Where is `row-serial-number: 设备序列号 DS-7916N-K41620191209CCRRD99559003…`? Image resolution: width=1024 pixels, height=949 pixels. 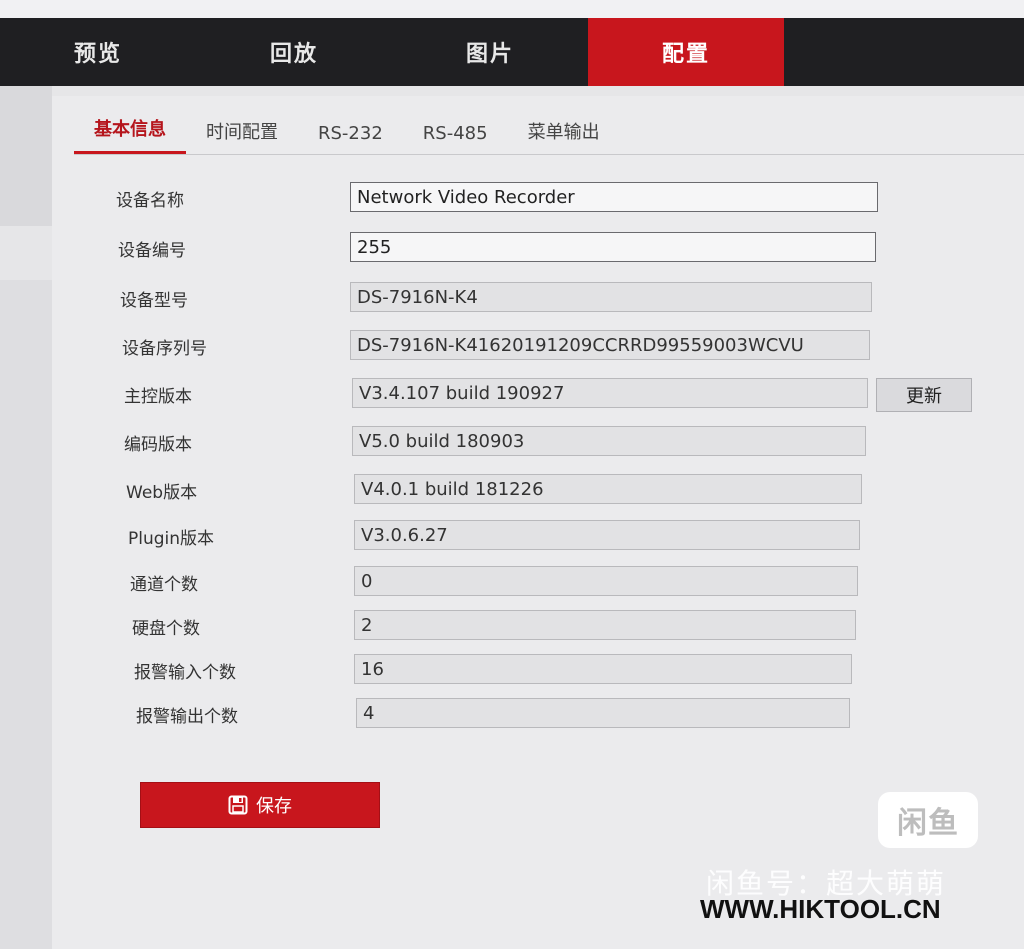 row-serial-number: 设备序列号 DS-7916N-K41620191209CCRRD99559003… is located at coordinates (538, 346).